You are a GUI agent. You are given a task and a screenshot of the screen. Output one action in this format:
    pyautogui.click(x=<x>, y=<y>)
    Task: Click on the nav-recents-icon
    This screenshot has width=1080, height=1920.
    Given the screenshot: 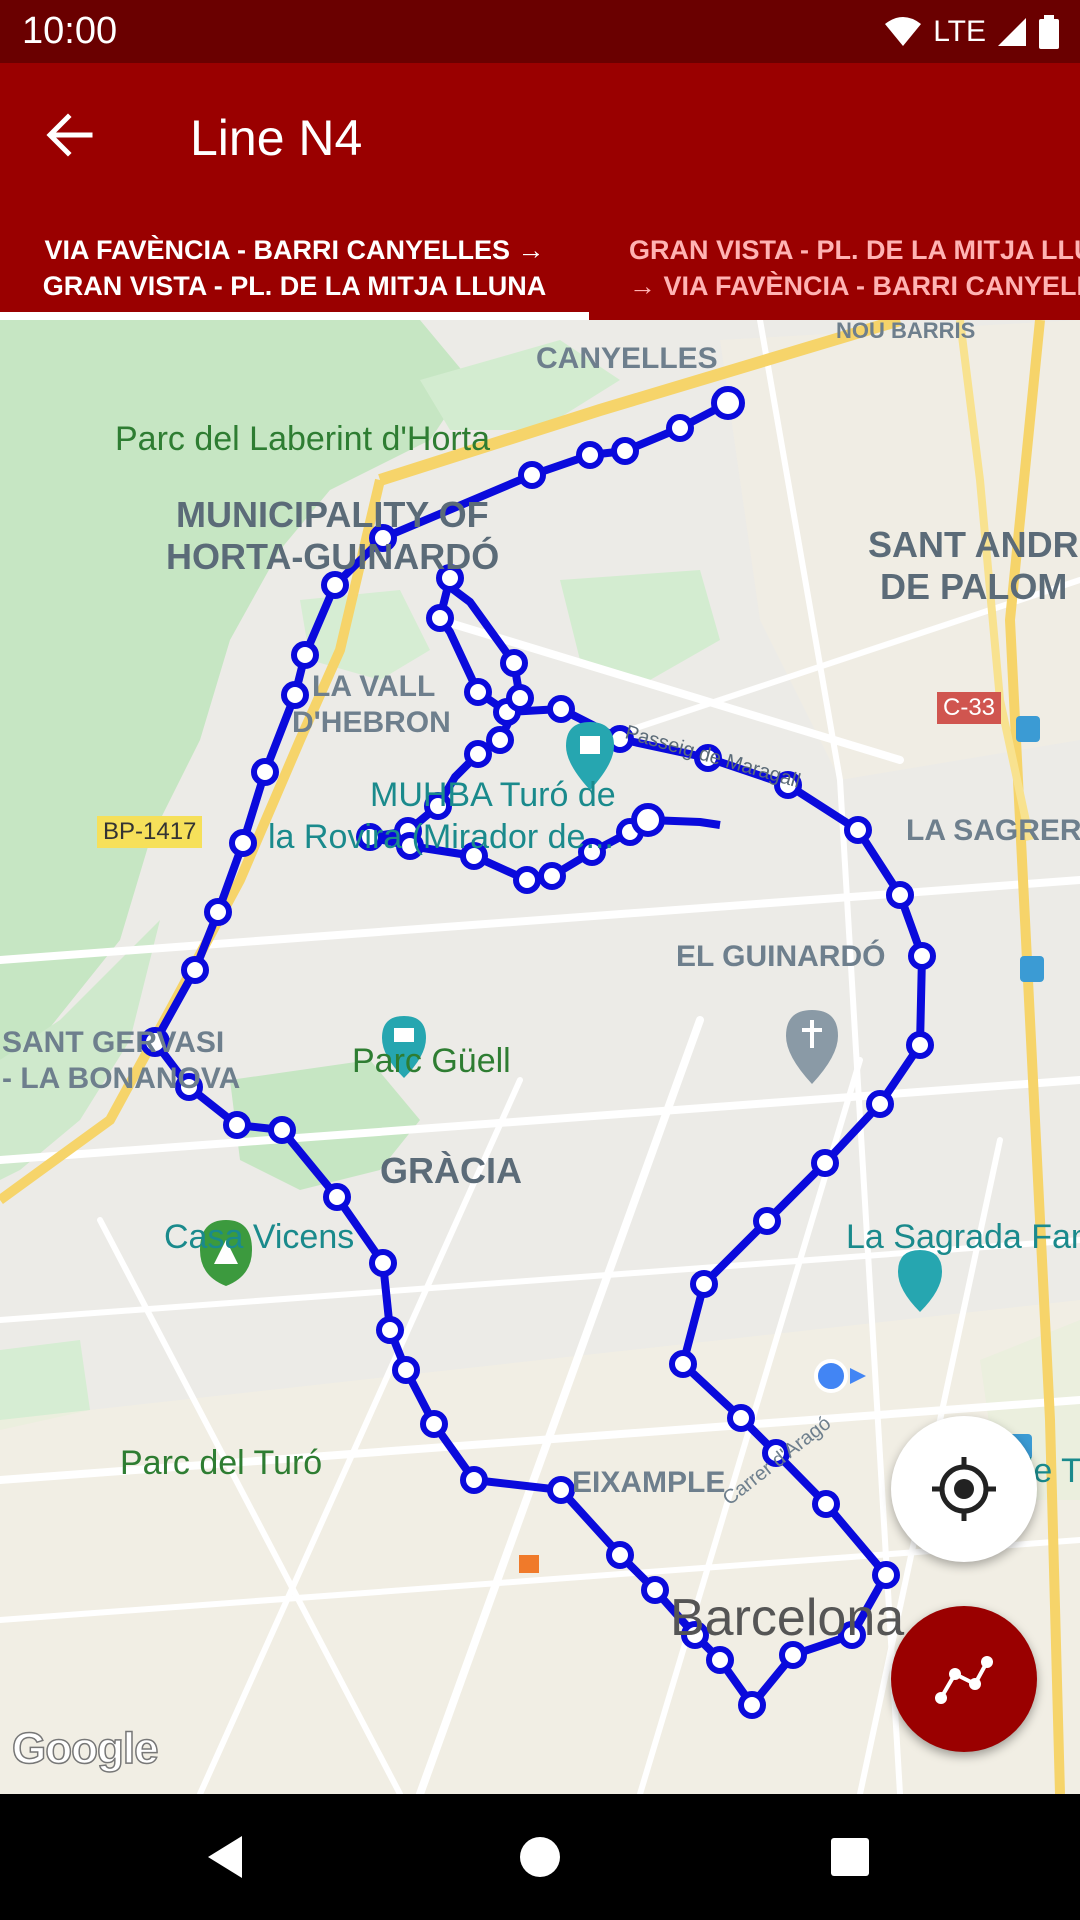 What is the action you would take?
    pyautogui.click(x=850, y=1857)
    